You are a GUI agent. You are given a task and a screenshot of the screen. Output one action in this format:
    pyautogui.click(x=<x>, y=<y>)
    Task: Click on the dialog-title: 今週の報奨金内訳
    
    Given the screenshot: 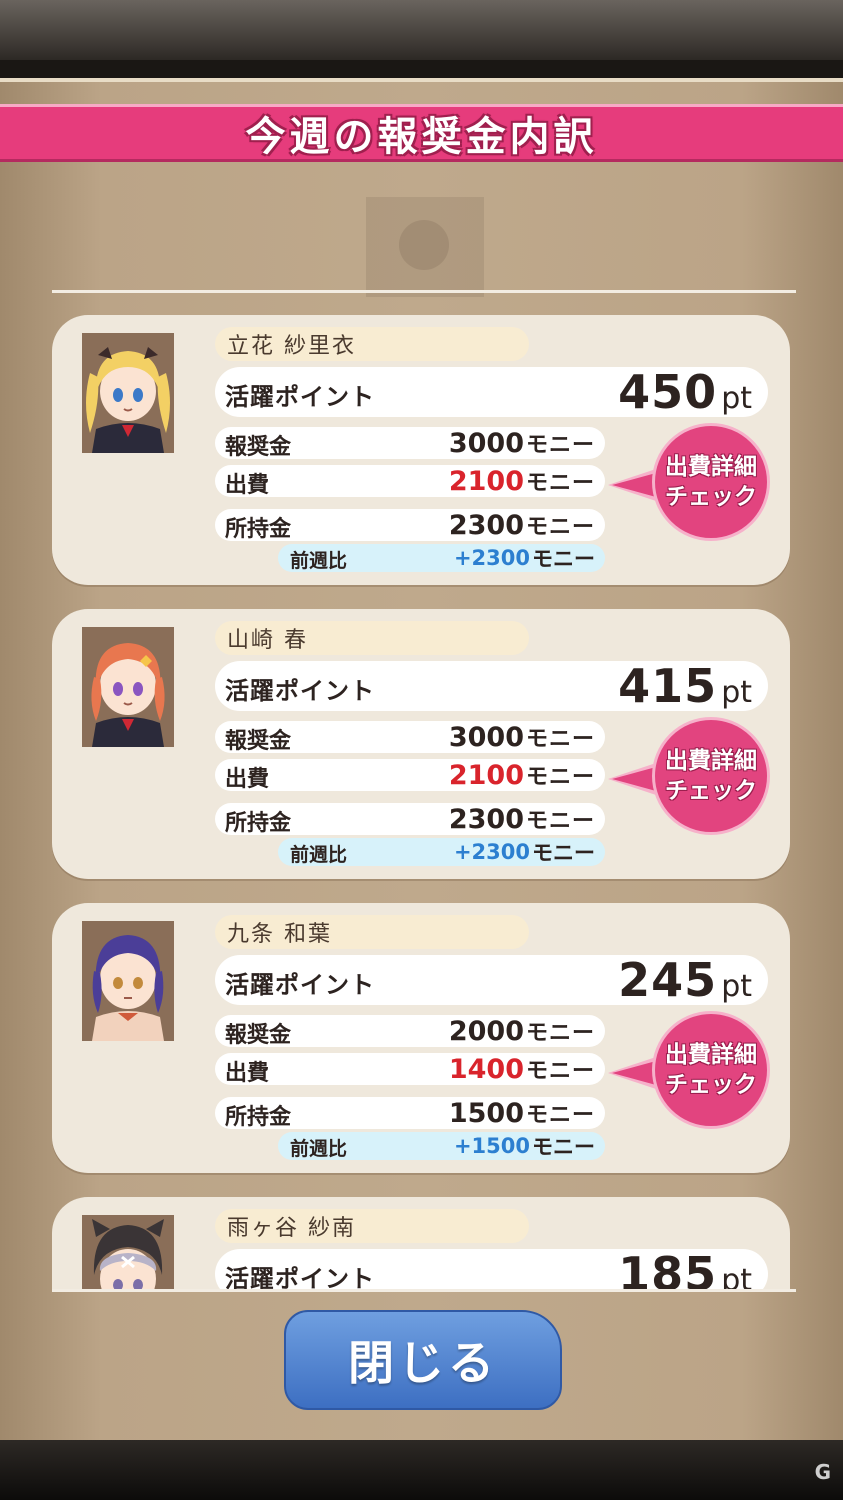 What is the action you would take?
    pyautogui.click(x=421, y=137)
    